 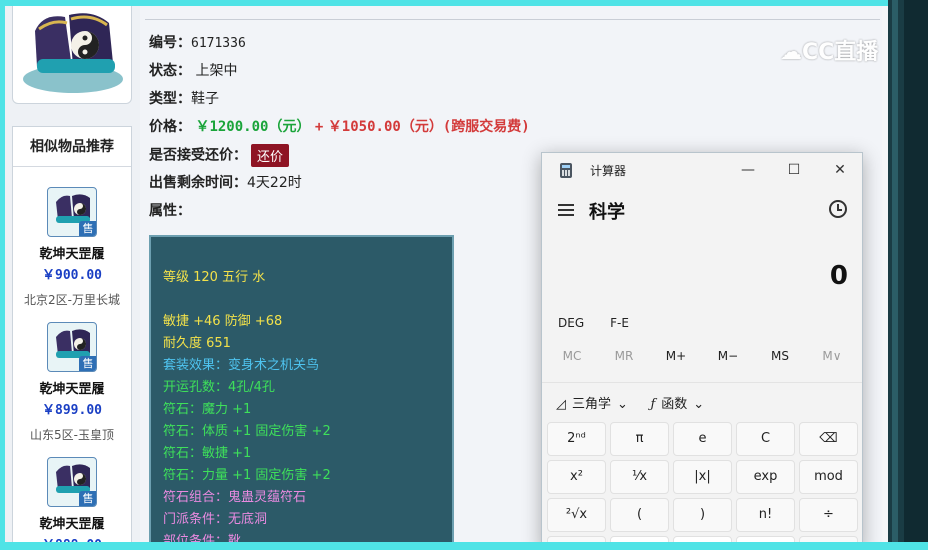 I want to click on trigonometry-dropdown: 三角学, so click(x=591, y=404).